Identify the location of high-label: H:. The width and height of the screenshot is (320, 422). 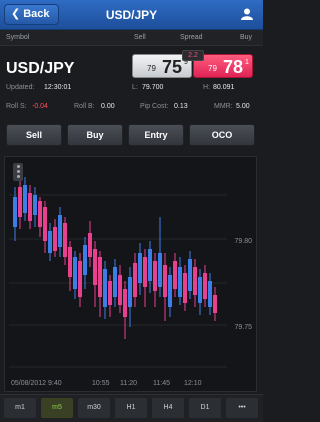
(206, 87).